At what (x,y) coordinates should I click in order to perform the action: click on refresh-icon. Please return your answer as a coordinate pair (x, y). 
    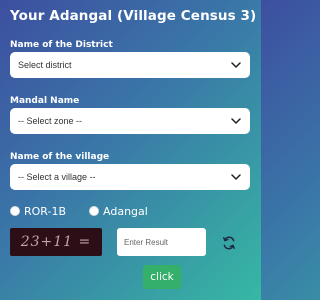
    Looking at the image, I should click on (229, 243).